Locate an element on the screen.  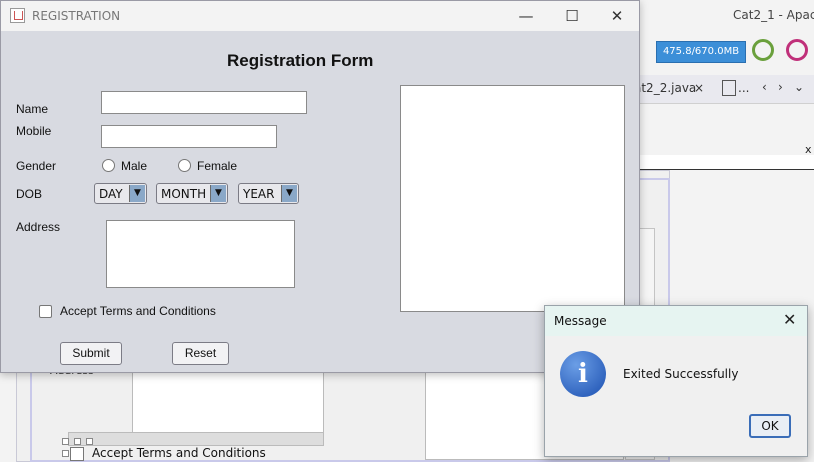
name-label: Name is located at coordinates (32, 109).